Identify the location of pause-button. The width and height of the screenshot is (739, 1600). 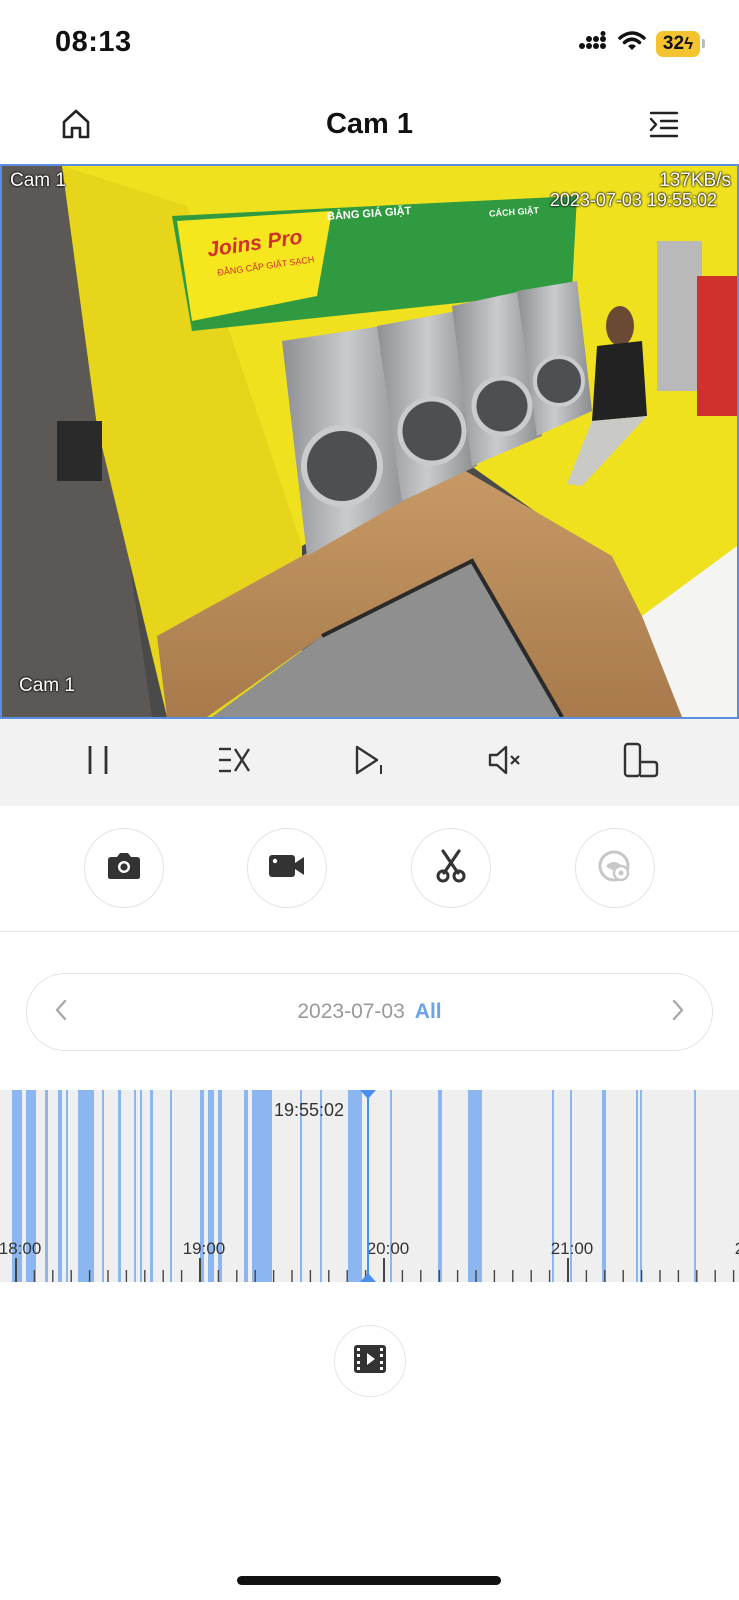
(98, 763).